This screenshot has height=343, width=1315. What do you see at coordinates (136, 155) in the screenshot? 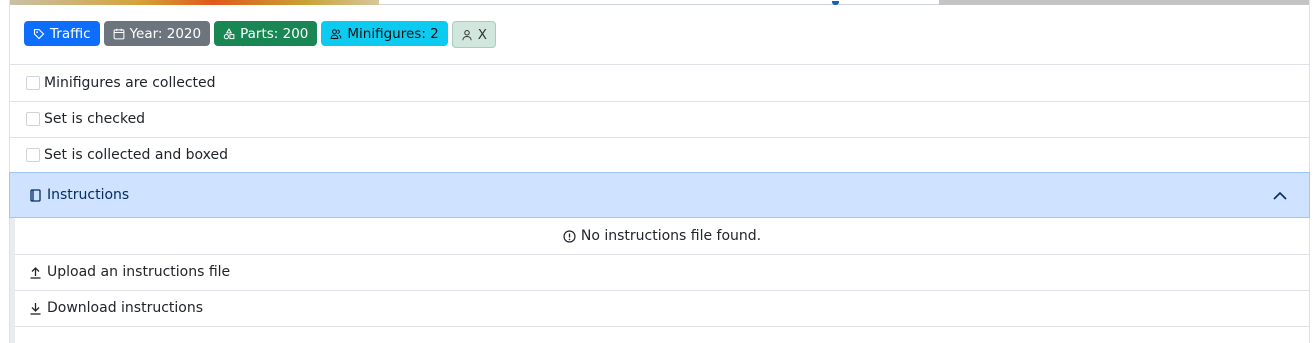
I see `check-label: Set is collected and boxed` at bounding box center [136, 155].